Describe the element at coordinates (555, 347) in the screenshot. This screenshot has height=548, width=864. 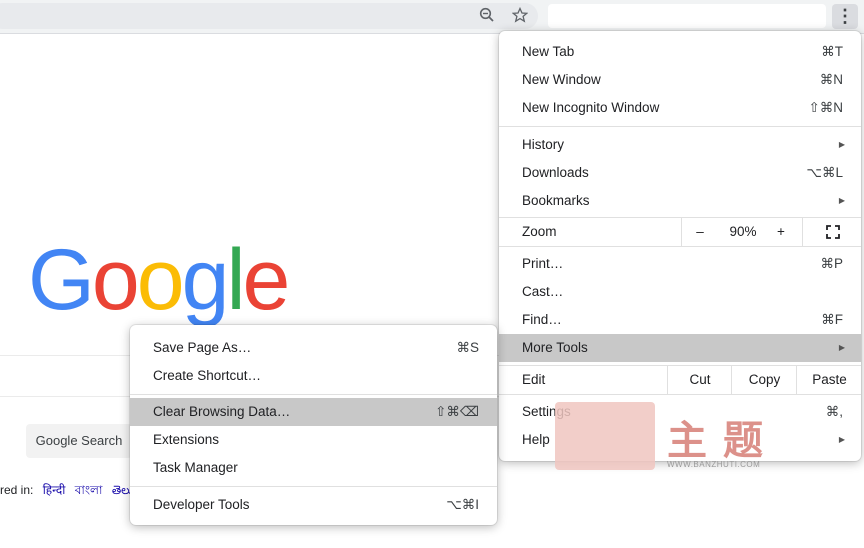
I see `menu-label: More Tools` at that location.